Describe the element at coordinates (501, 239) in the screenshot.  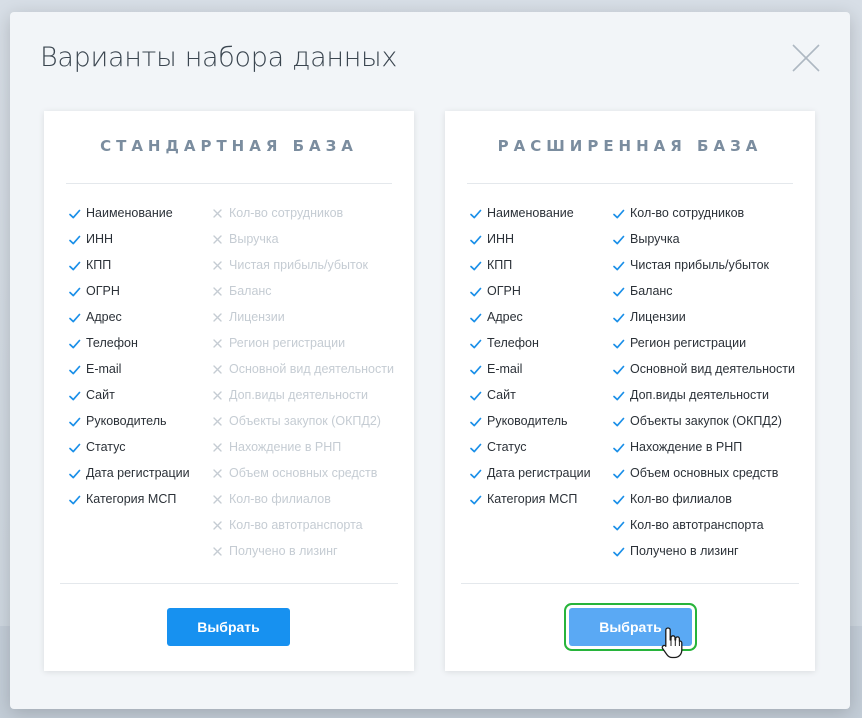
I see `feature-label: ИНН` at that location.